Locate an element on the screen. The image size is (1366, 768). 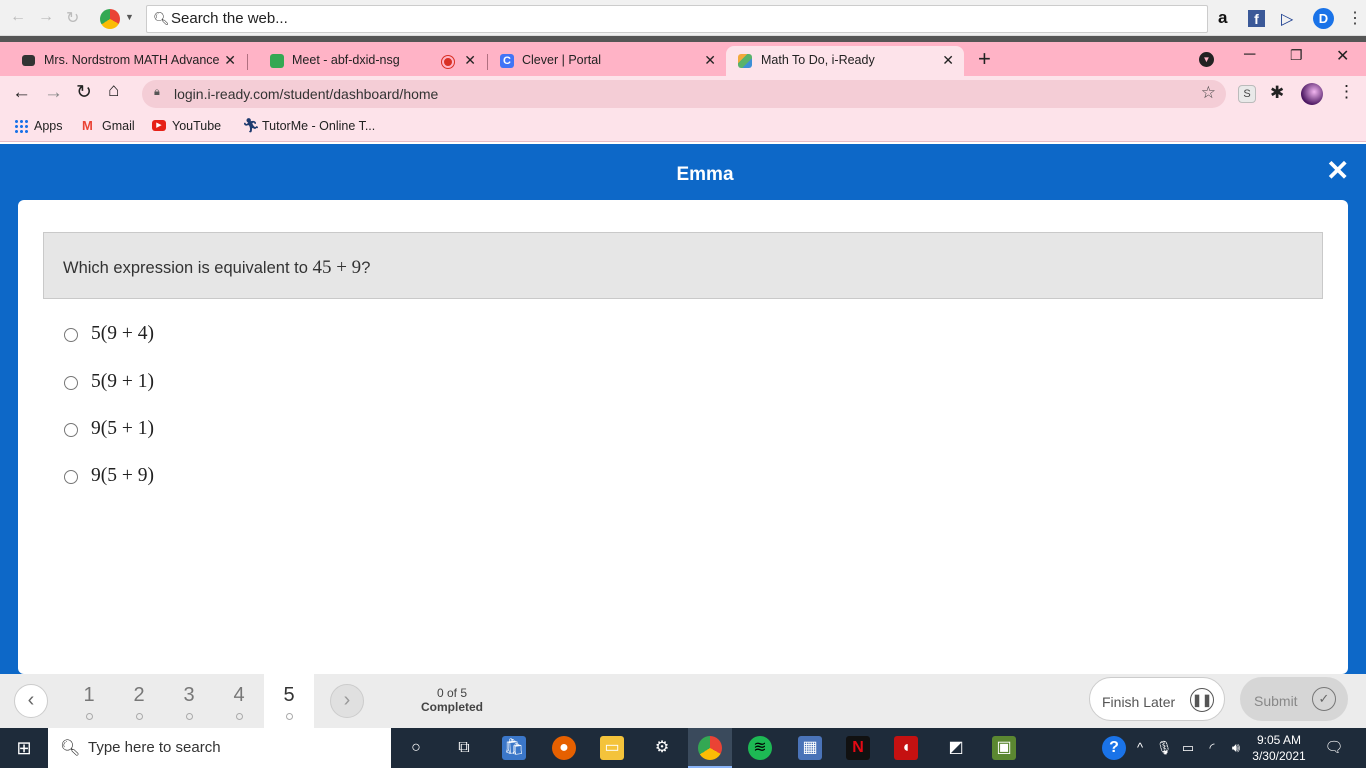
wifi-icon: ◜ is located at coordinates (1212, 748).